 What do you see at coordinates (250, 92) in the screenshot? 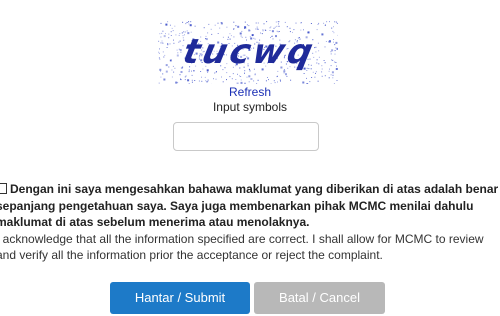
I see `refresh-captcha-link: Refresh` at bounding box center [250, 92].